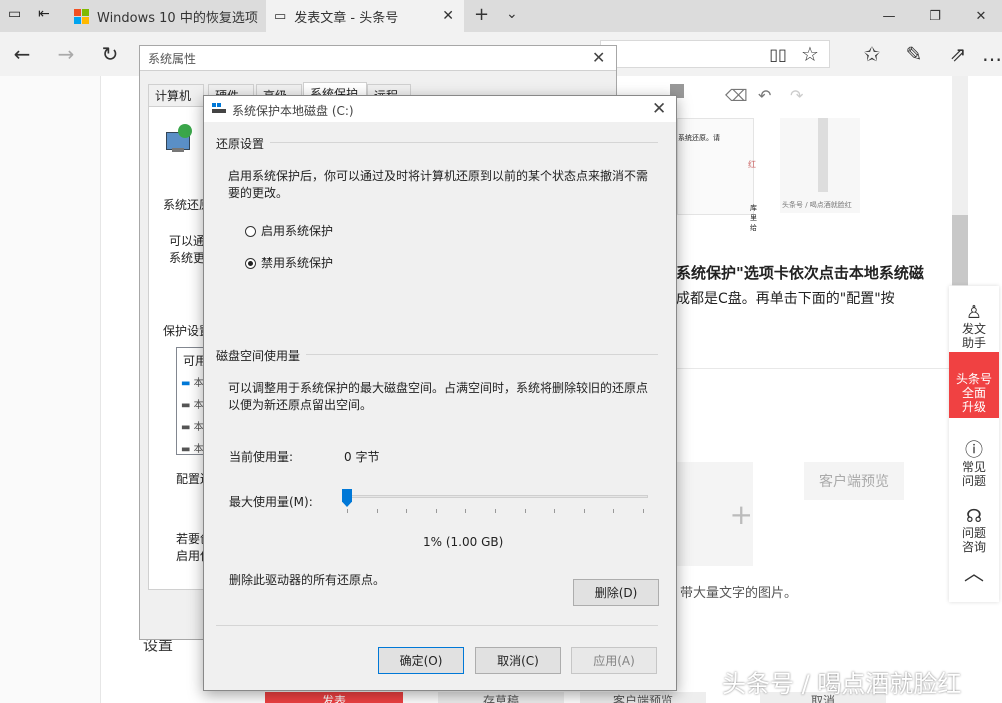 The height and width of the screenshot is (703, 1002). Describe the element at coordinates (280, 16) in the screenshot. I see `page-icon: ▭` at that location.